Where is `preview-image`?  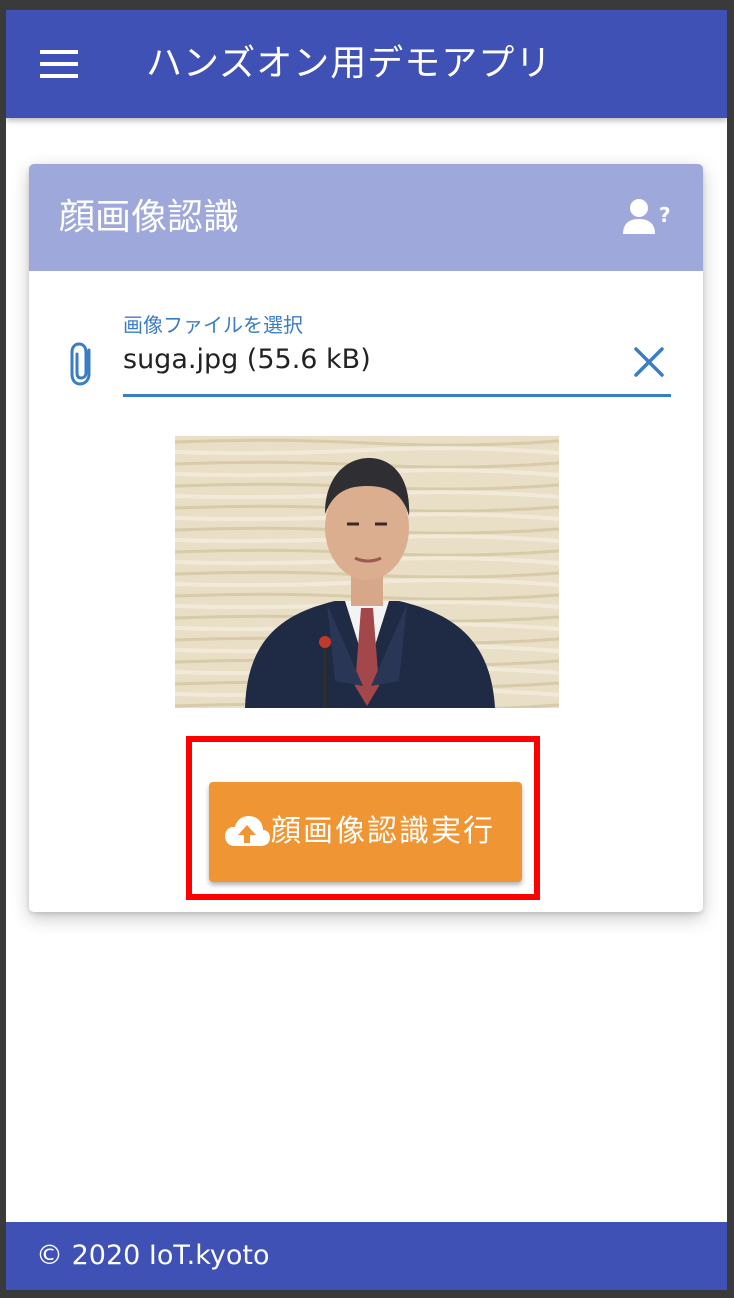 preview-image is located at coordinates (367, 572).